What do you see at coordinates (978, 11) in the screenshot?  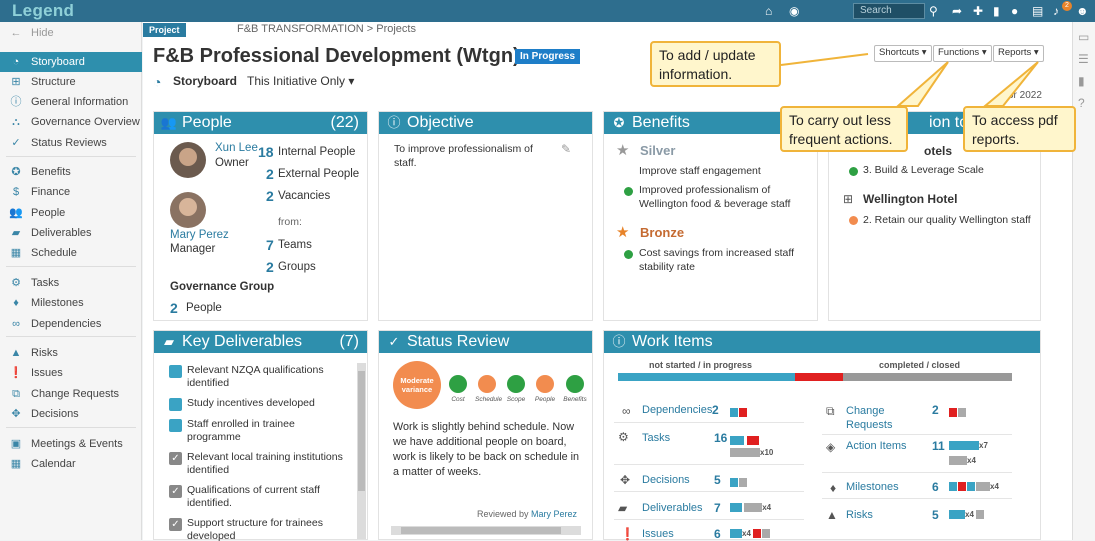 I see `add-icon: ✚` at bounding box center [978, 11].